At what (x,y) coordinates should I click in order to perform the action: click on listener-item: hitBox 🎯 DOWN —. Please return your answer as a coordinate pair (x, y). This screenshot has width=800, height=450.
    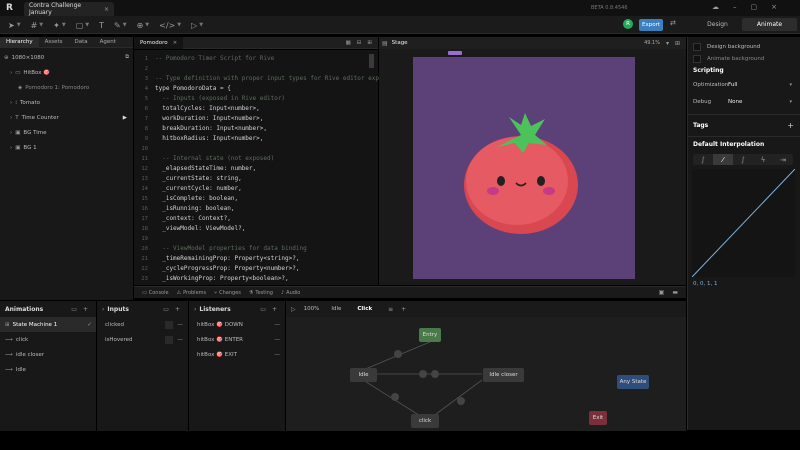
    Looking at the image, I should click on (237, 324).